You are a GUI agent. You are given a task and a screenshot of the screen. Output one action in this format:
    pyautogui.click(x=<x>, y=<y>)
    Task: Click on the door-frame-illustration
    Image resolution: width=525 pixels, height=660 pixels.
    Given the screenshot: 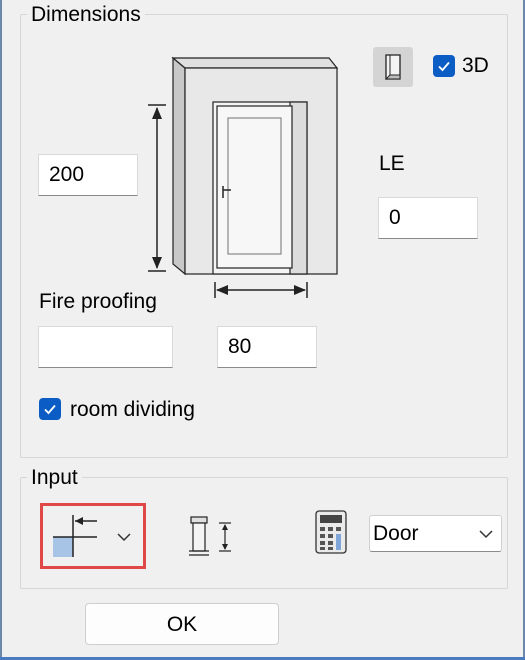 What is the action you would take?
    pyautogui.click(x=255, y=166)
    